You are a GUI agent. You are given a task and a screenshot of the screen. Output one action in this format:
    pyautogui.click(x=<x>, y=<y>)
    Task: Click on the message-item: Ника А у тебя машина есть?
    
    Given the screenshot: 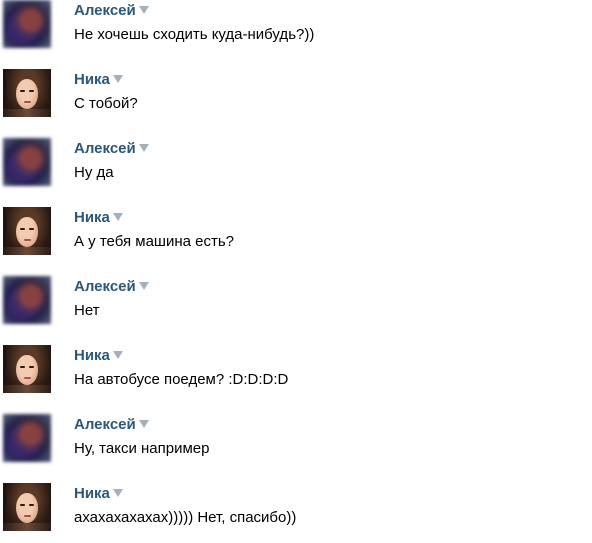 What is the action you would take?
    pyautogui.click(x=296, y=237)
    